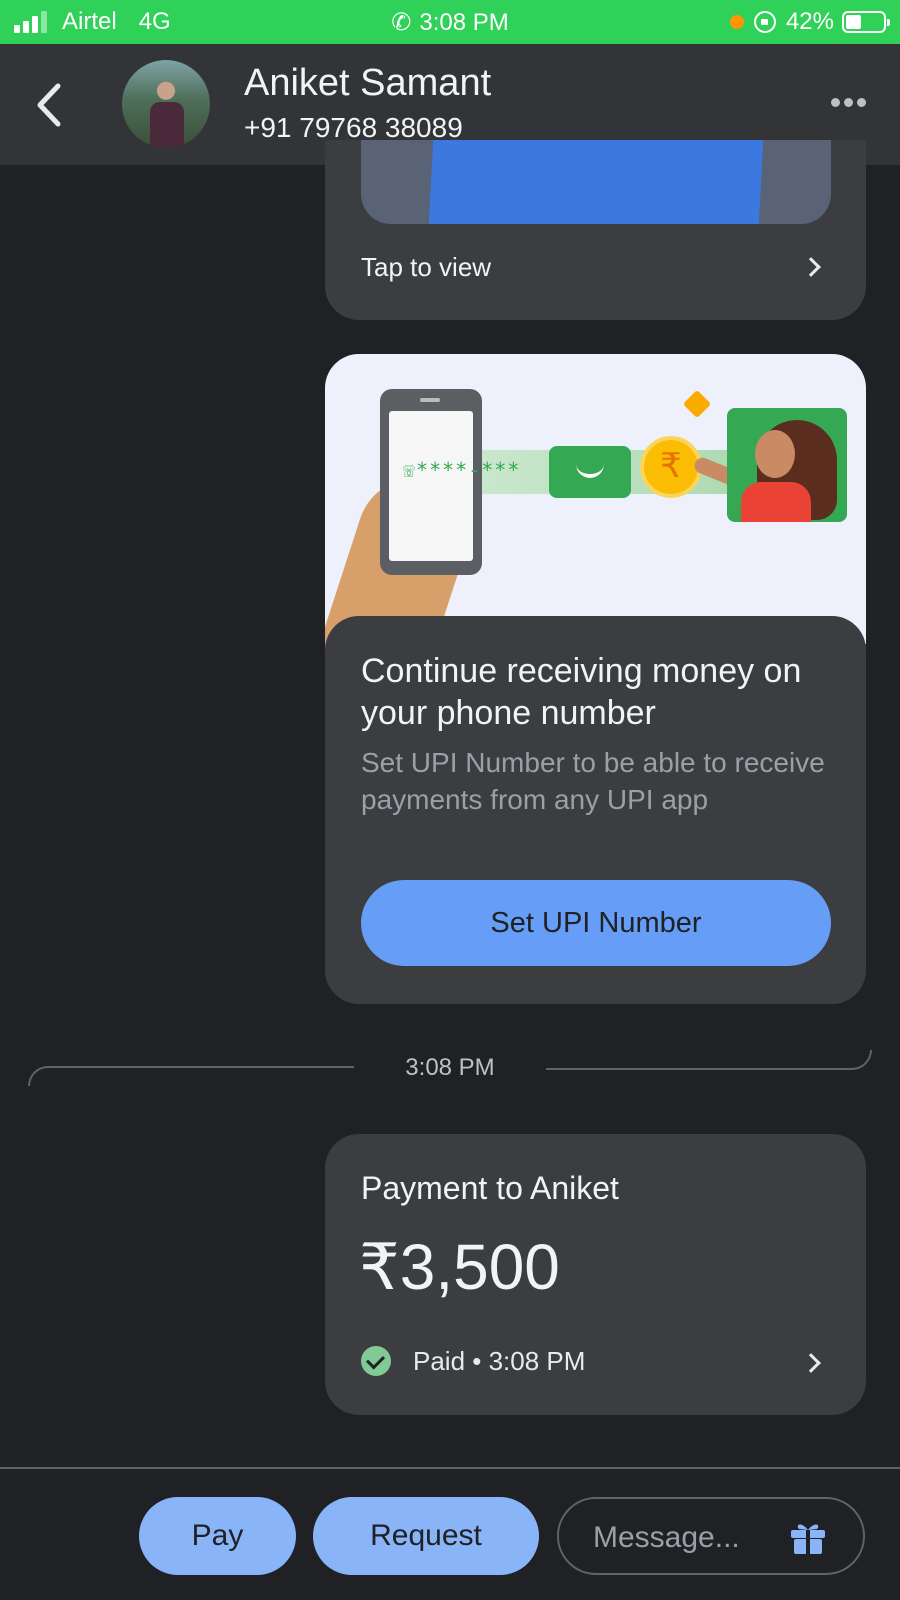  I want to click on battery-icon, so click(866, 22).